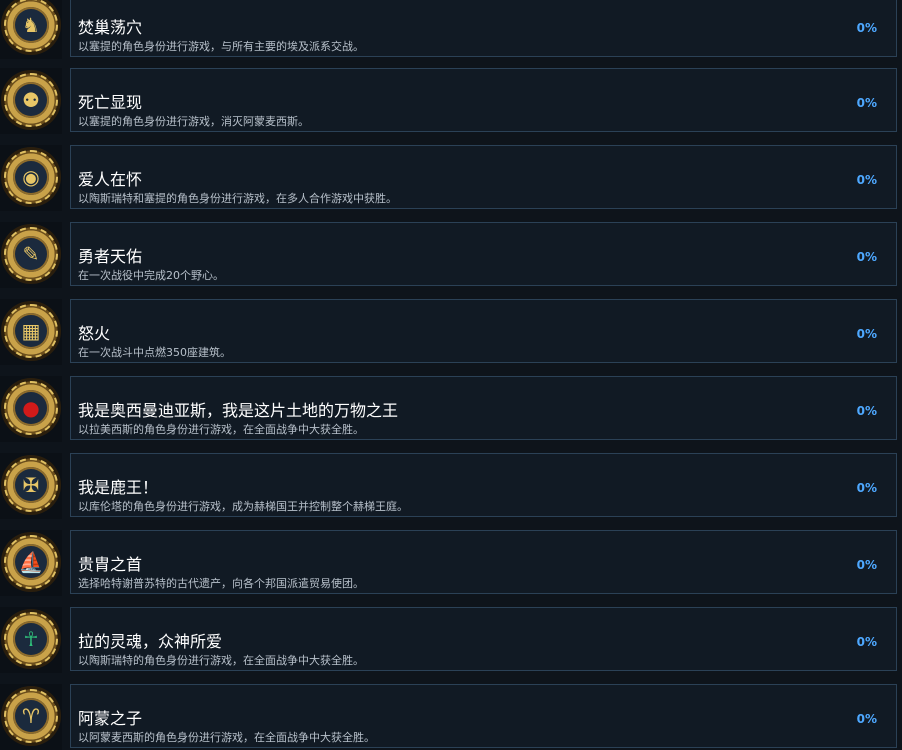 The width and height of the screenshot is (902, 750). I want to click on achievement-description: 以塞提的角色身份进行游戏，消灭阿蒙麦西斯。, so click(193, 121).